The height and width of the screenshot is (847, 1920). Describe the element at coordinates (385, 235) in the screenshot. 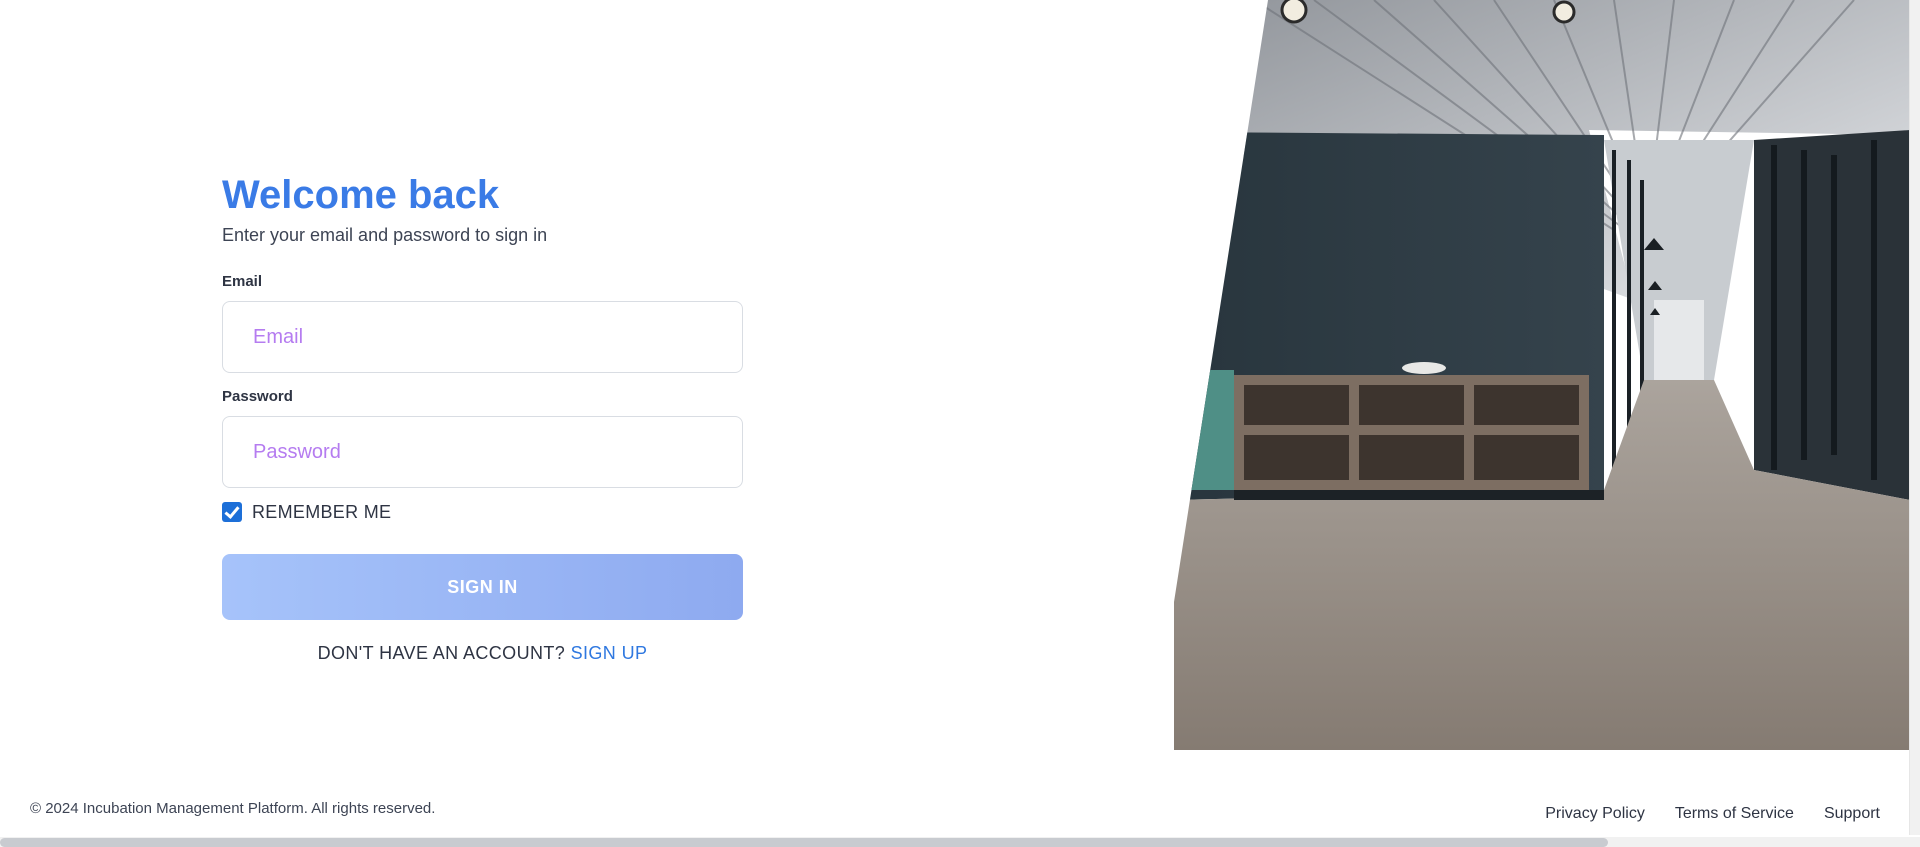

I see `page-subtitle: Enter your email and password to sign in` at that location.